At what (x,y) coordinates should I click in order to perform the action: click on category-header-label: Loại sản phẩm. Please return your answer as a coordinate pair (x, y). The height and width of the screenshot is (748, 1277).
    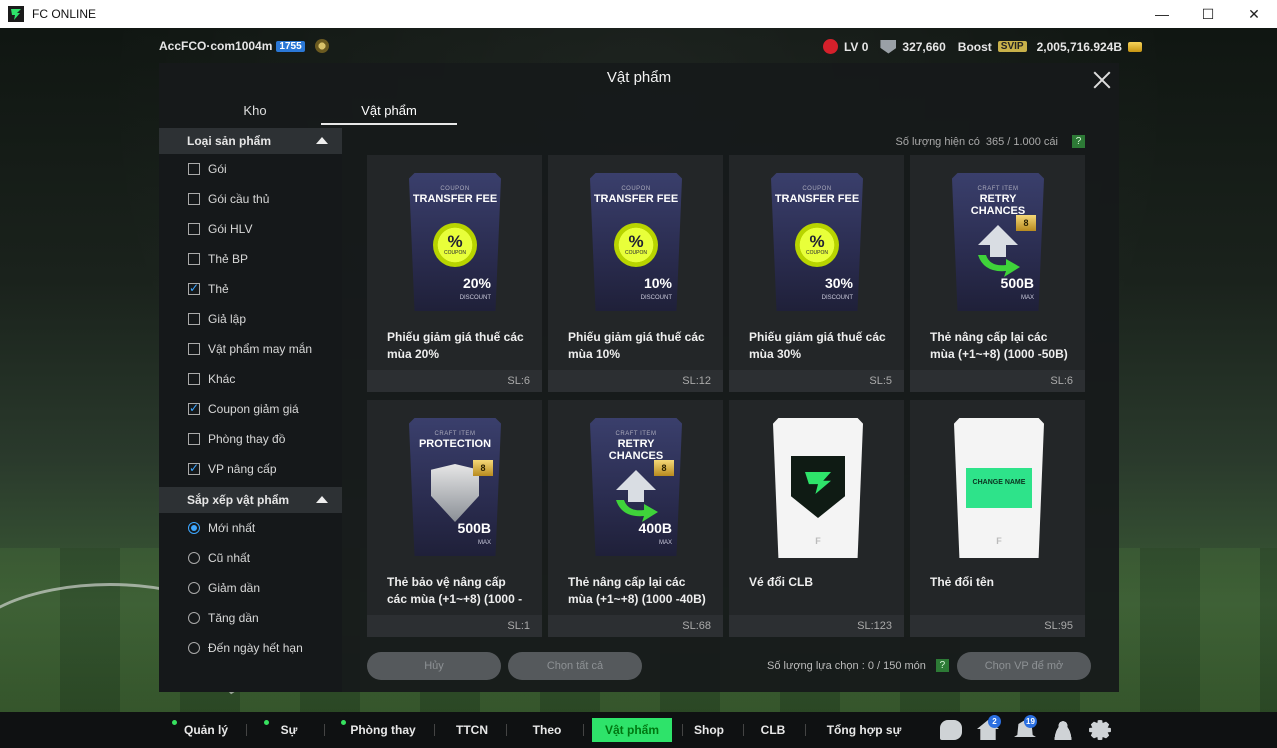
    Looking at the image, I should click on (229, 141).